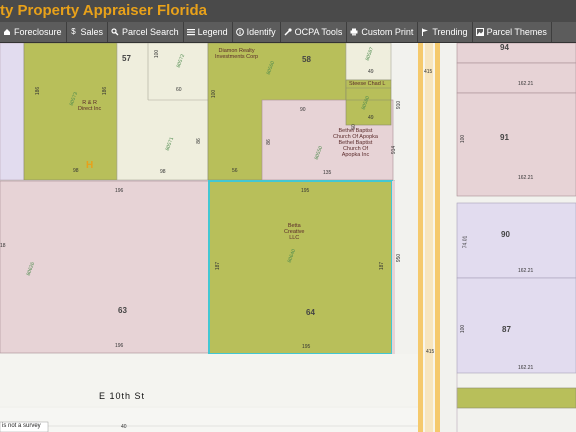  What do you see at coordinates (103, 10) in the screenshot?
I see `app-title: ty Property Appraiser Florida` at bounding box center [103, 10].